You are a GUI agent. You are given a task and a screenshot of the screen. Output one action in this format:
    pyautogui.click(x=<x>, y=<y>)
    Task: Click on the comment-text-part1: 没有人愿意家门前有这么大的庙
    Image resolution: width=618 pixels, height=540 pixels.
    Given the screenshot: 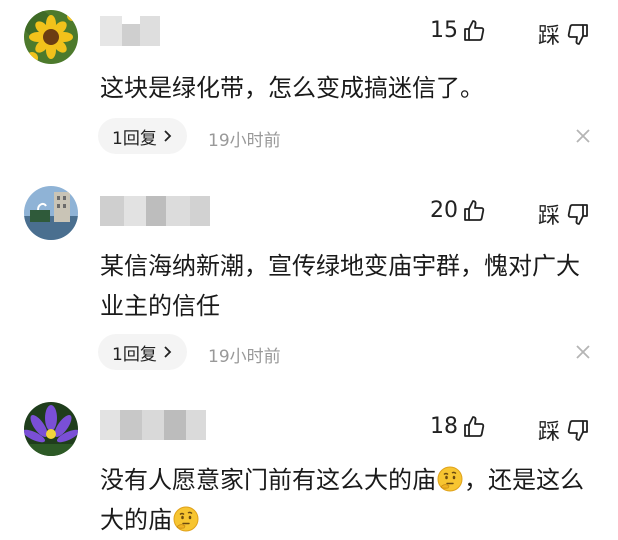 What is the action you would take?
    pyautogui.click(x=268, y=480)
    